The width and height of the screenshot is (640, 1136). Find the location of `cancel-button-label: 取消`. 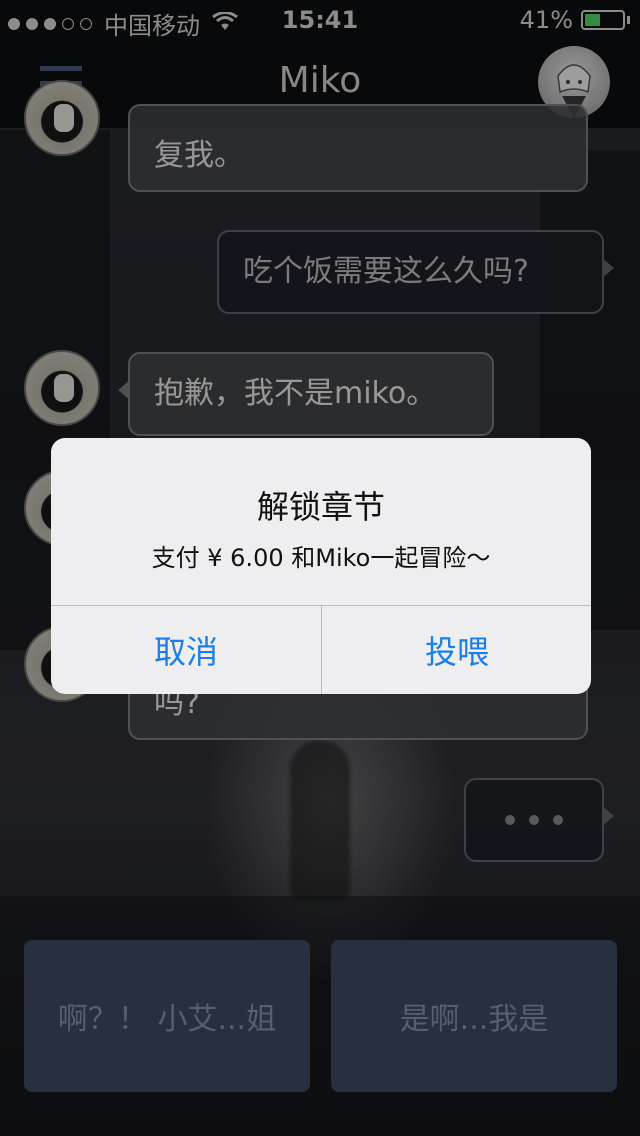

cancel-button-label: 取消 is located at coordinates (185, 652).